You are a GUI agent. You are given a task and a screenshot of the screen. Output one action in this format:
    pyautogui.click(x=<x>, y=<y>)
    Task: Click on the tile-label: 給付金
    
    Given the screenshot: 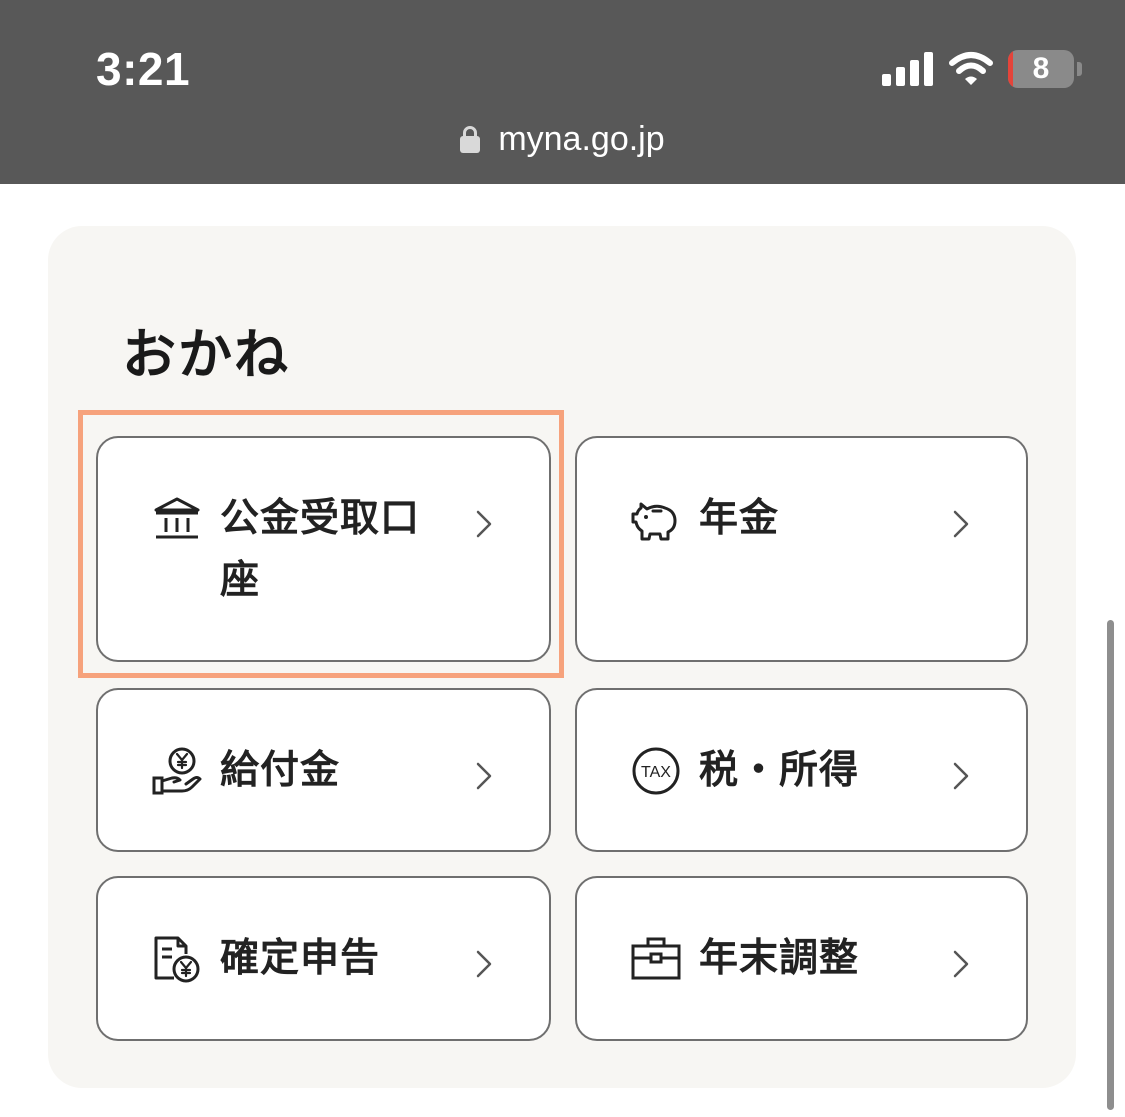 What is the action you would take?
    pyautogui.click(x=280, y=771)
    